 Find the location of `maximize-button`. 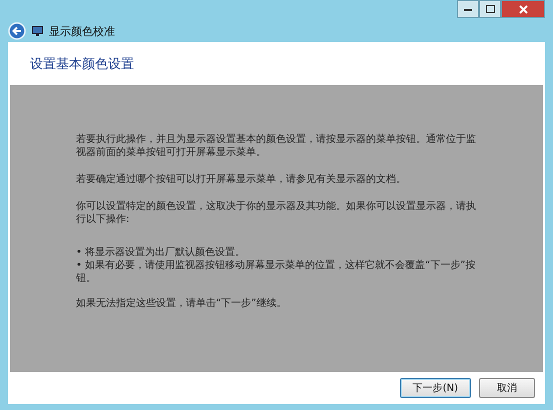

maximize-button is located at coordinates (490, 9).